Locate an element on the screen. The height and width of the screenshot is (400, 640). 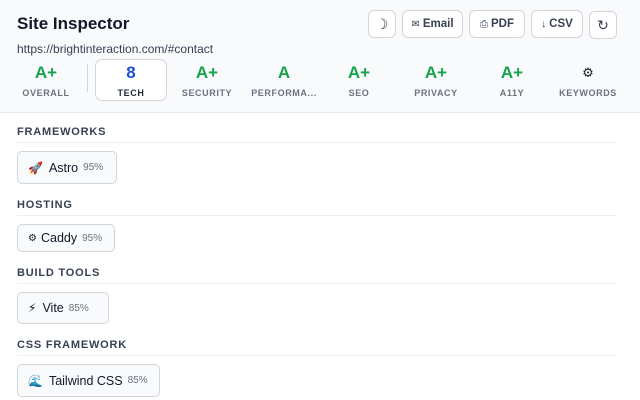
tech-chip-tailwind: 🌊 Tailwind CSS 85% is located at coordinates (88, 380).